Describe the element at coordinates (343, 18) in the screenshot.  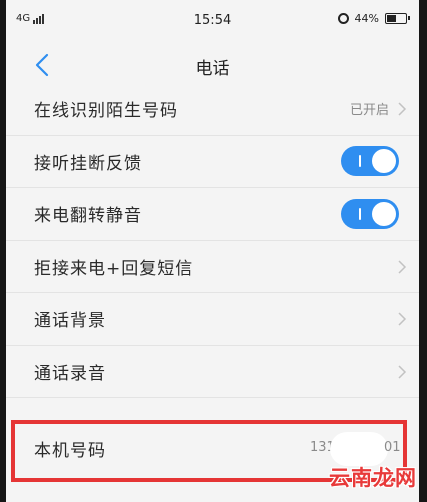
I see `alarm-icon` at that location.